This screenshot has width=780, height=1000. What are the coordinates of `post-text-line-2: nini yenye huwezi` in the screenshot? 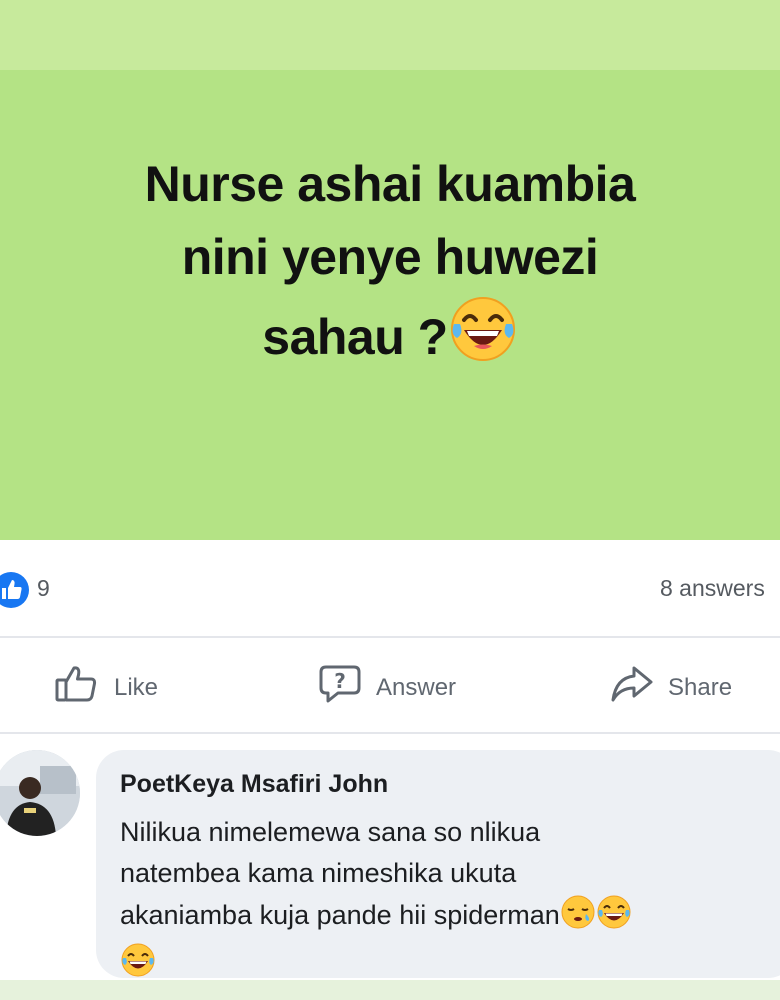 It's located at (390, 257).